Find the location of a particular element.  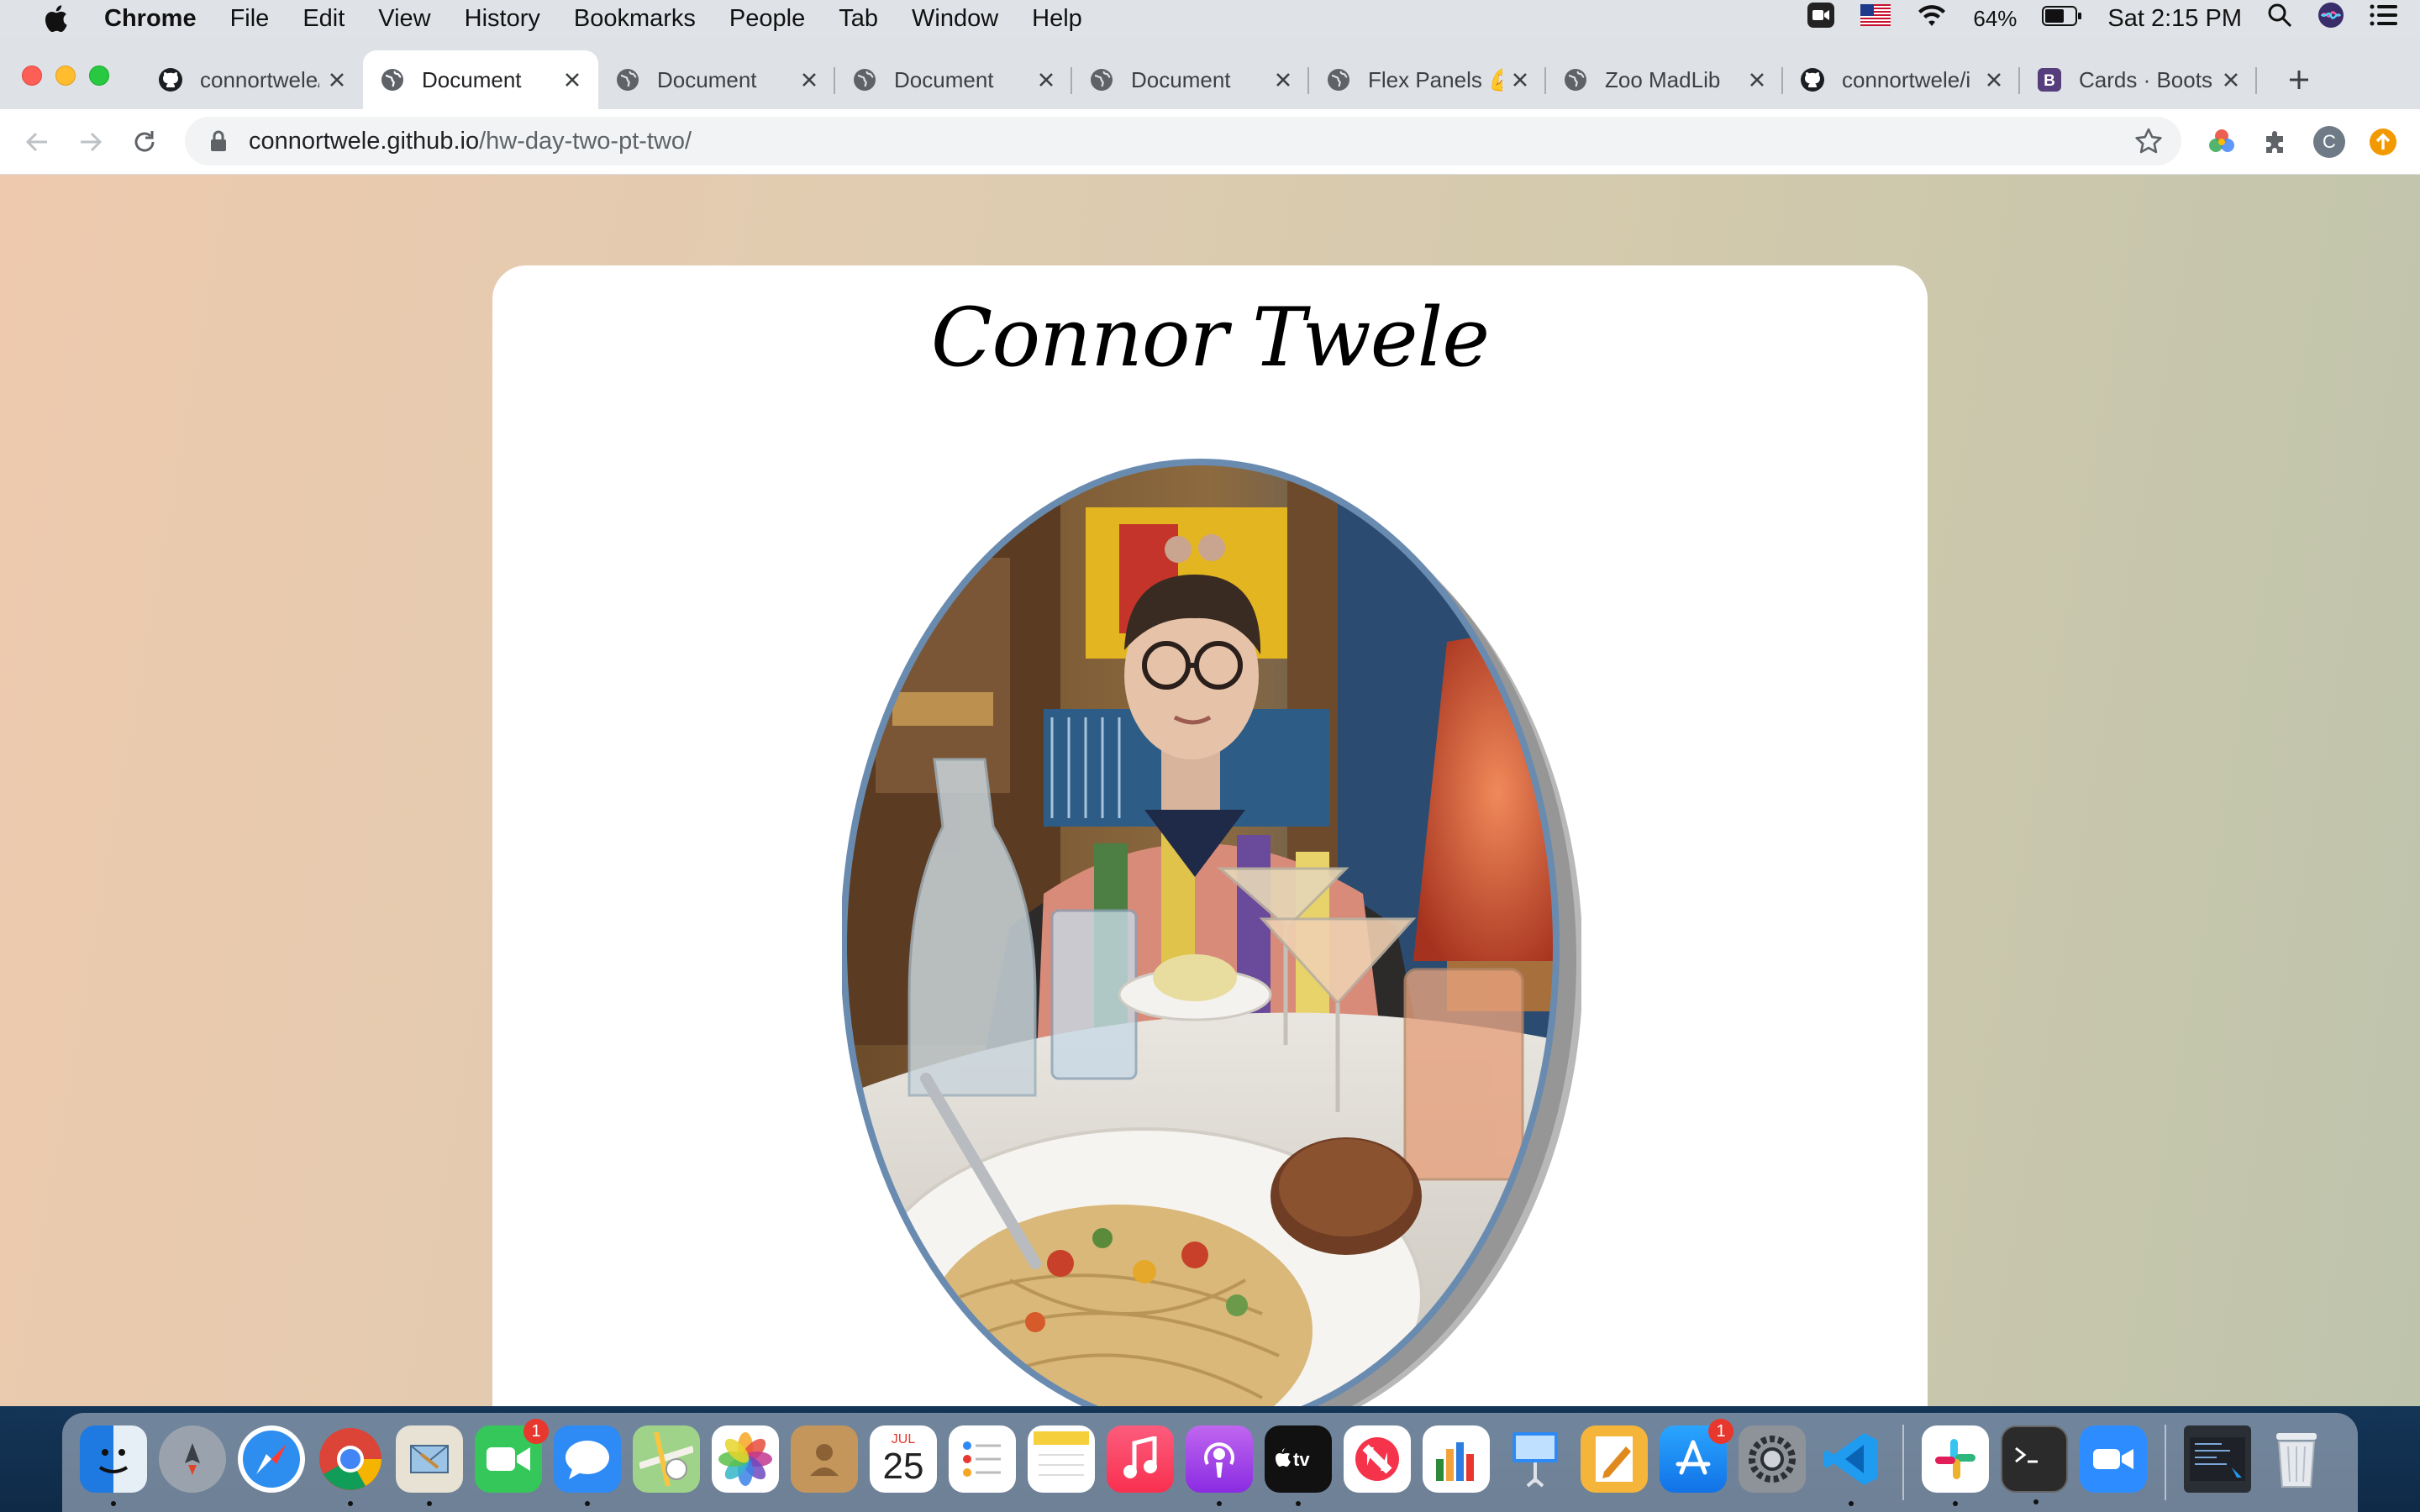

clock: Sat 2:15 PM is located at coordinates (2174, 19).